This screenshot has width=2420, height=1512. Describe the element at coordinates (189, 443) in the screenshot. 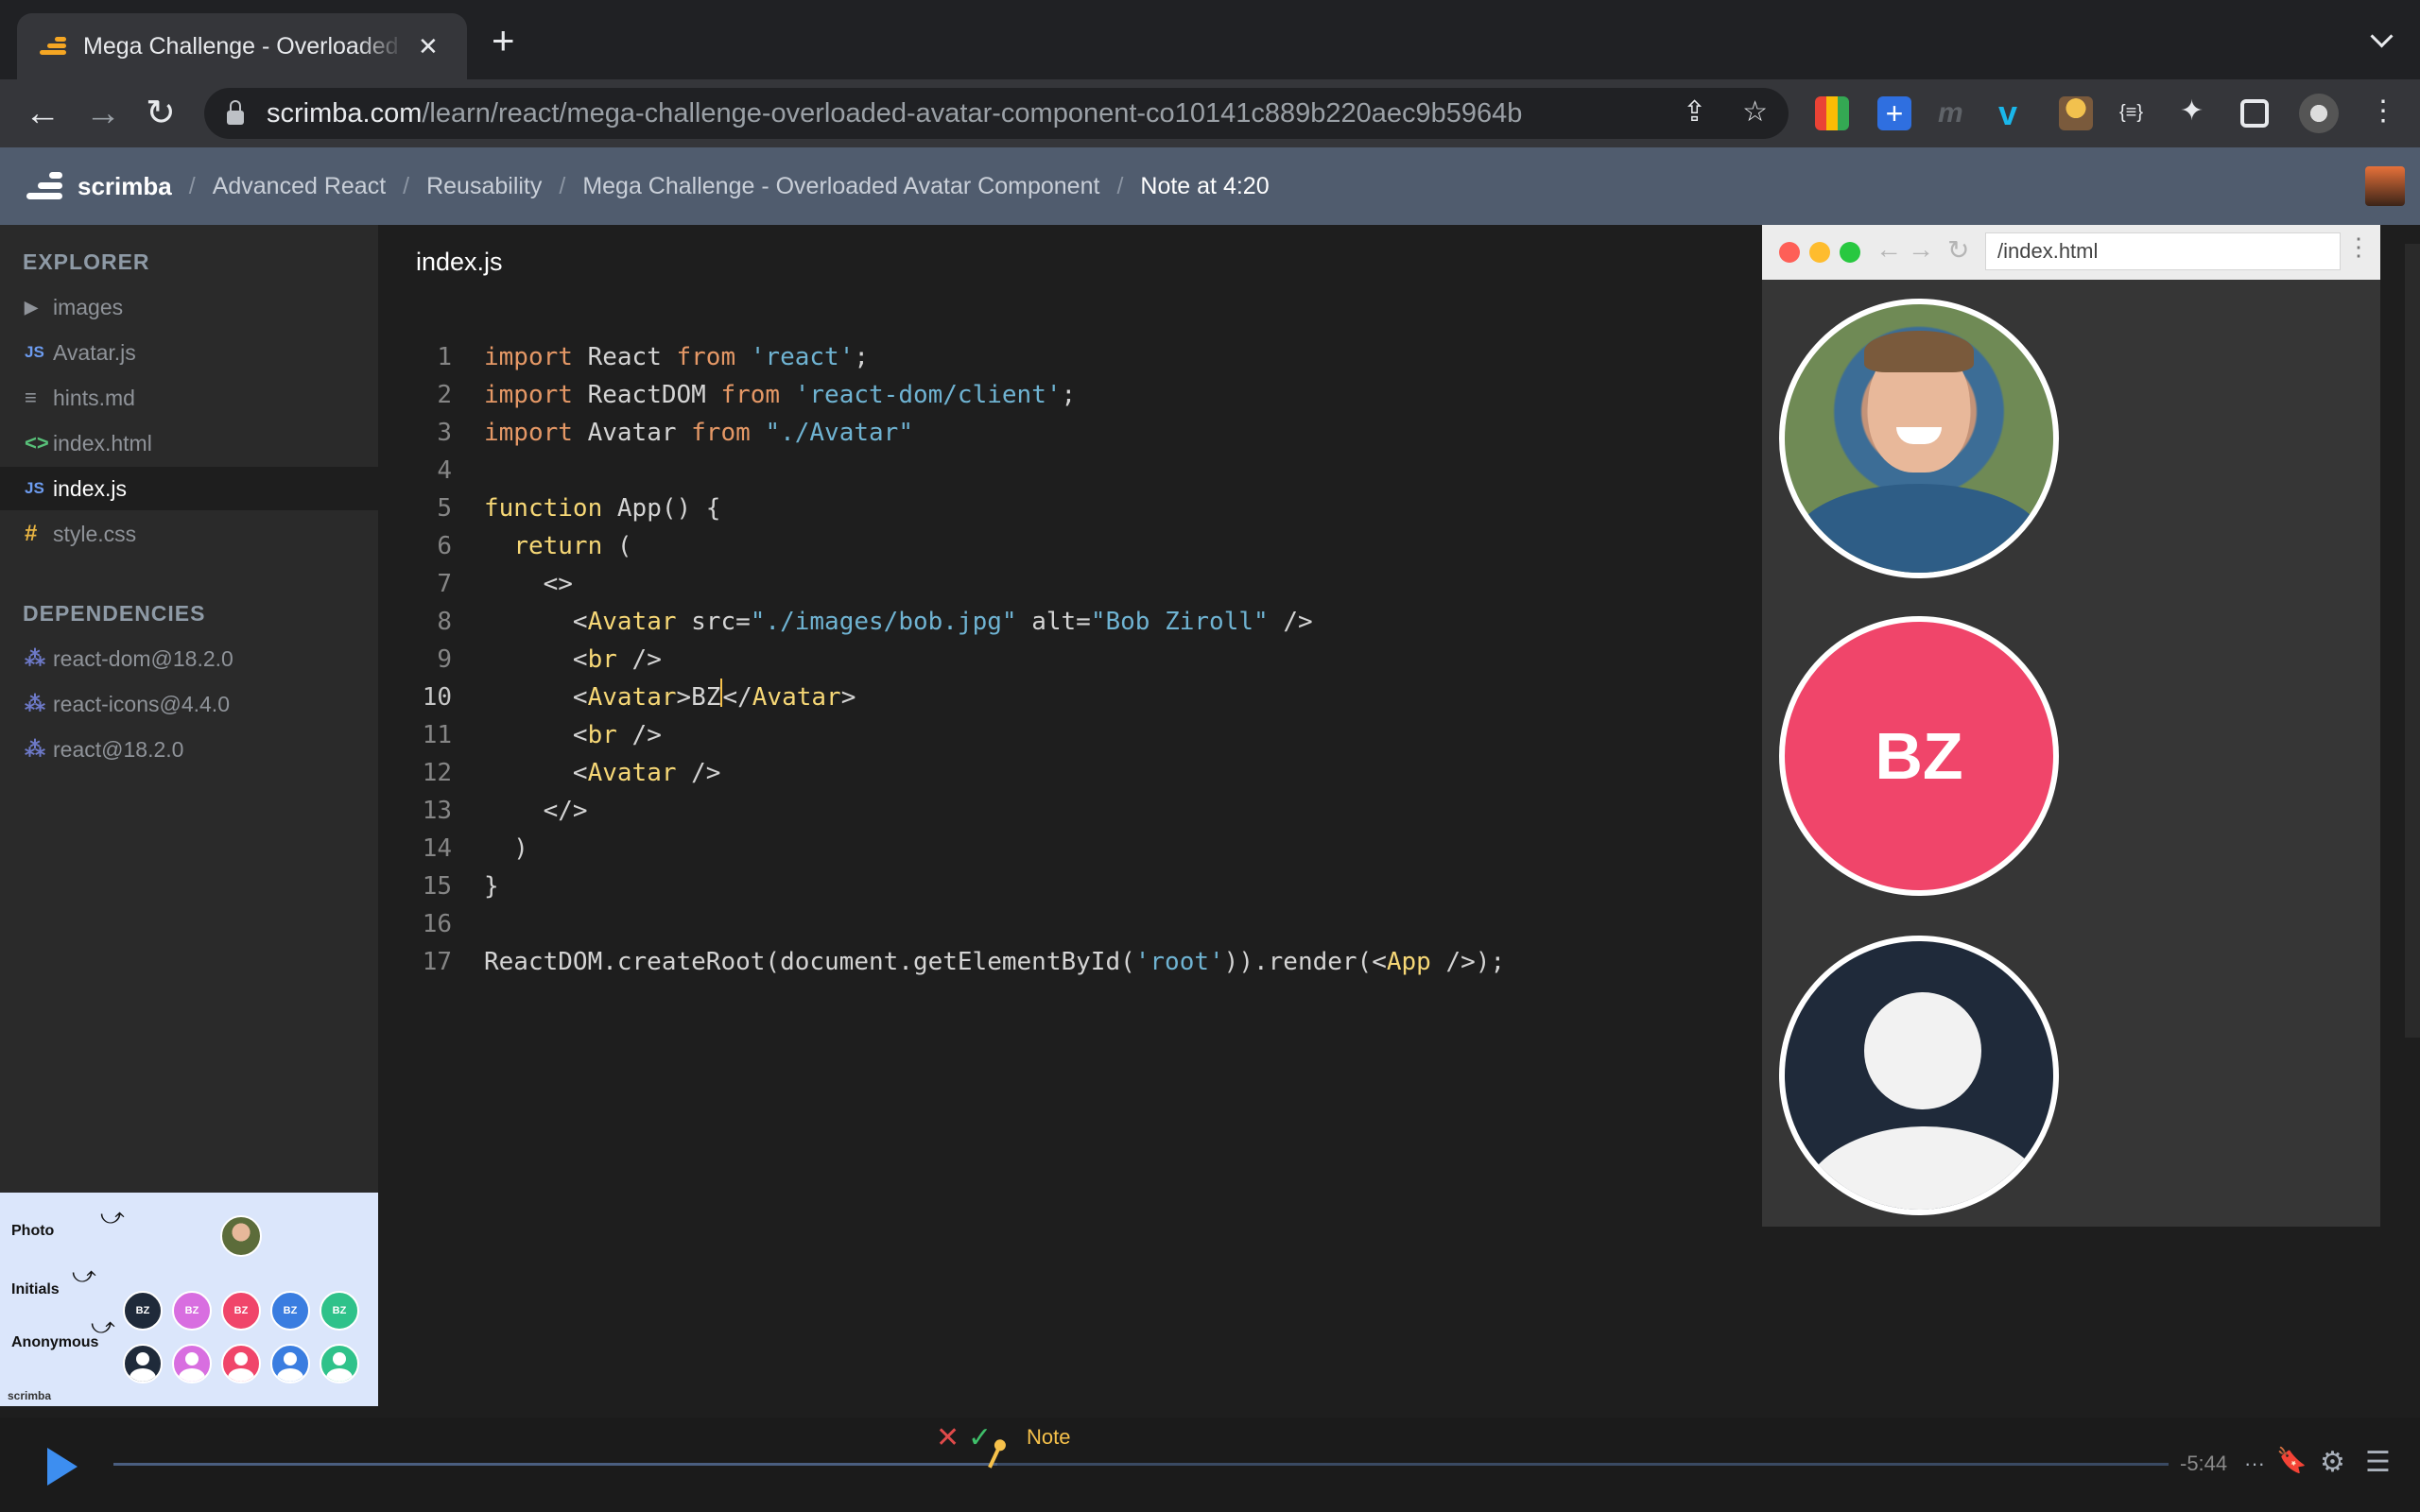

I see `file-item-index-html: <> index.html` at that location.